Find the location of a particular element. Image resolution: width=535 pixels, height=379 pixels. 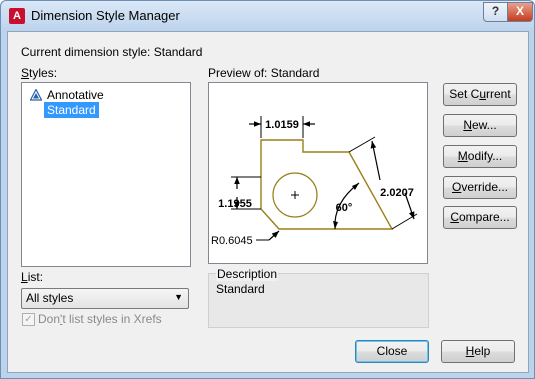

list-filter-select: All styles ▼ is located at coordinates (105, 298).